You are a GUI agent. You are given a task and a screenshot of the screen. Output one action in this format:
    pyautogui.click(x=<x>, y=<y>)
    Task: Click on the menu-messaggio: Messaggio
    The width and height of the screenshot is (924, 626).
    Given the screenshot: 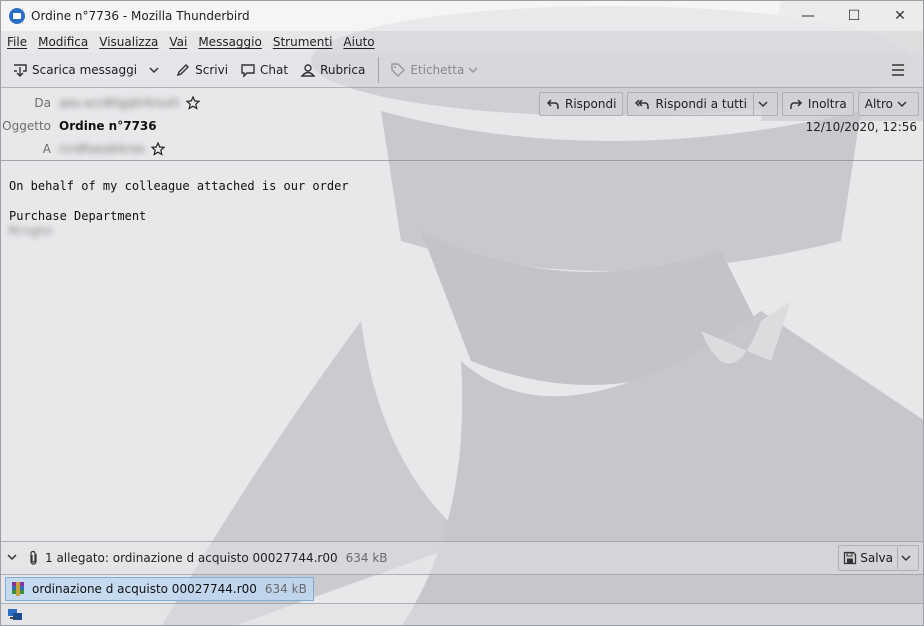 What is the action you would take?
    pyautogui.click(x=230, y=42)
    